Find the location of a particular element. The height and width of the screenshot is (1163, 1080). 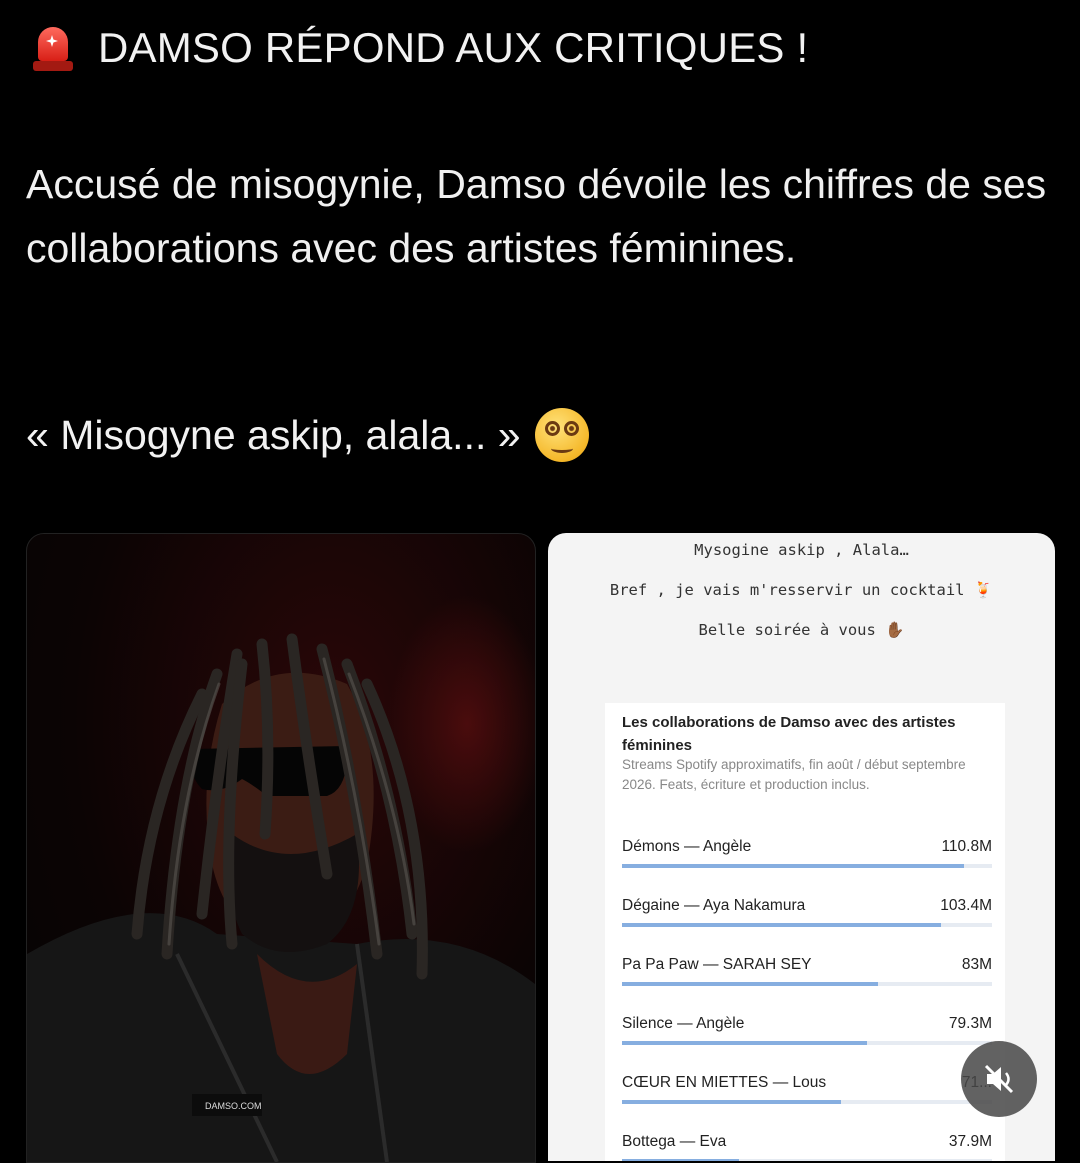

headline: DAMSO RÉPOND AUX CRITIQUES ! is located at coordinates (419, 48).